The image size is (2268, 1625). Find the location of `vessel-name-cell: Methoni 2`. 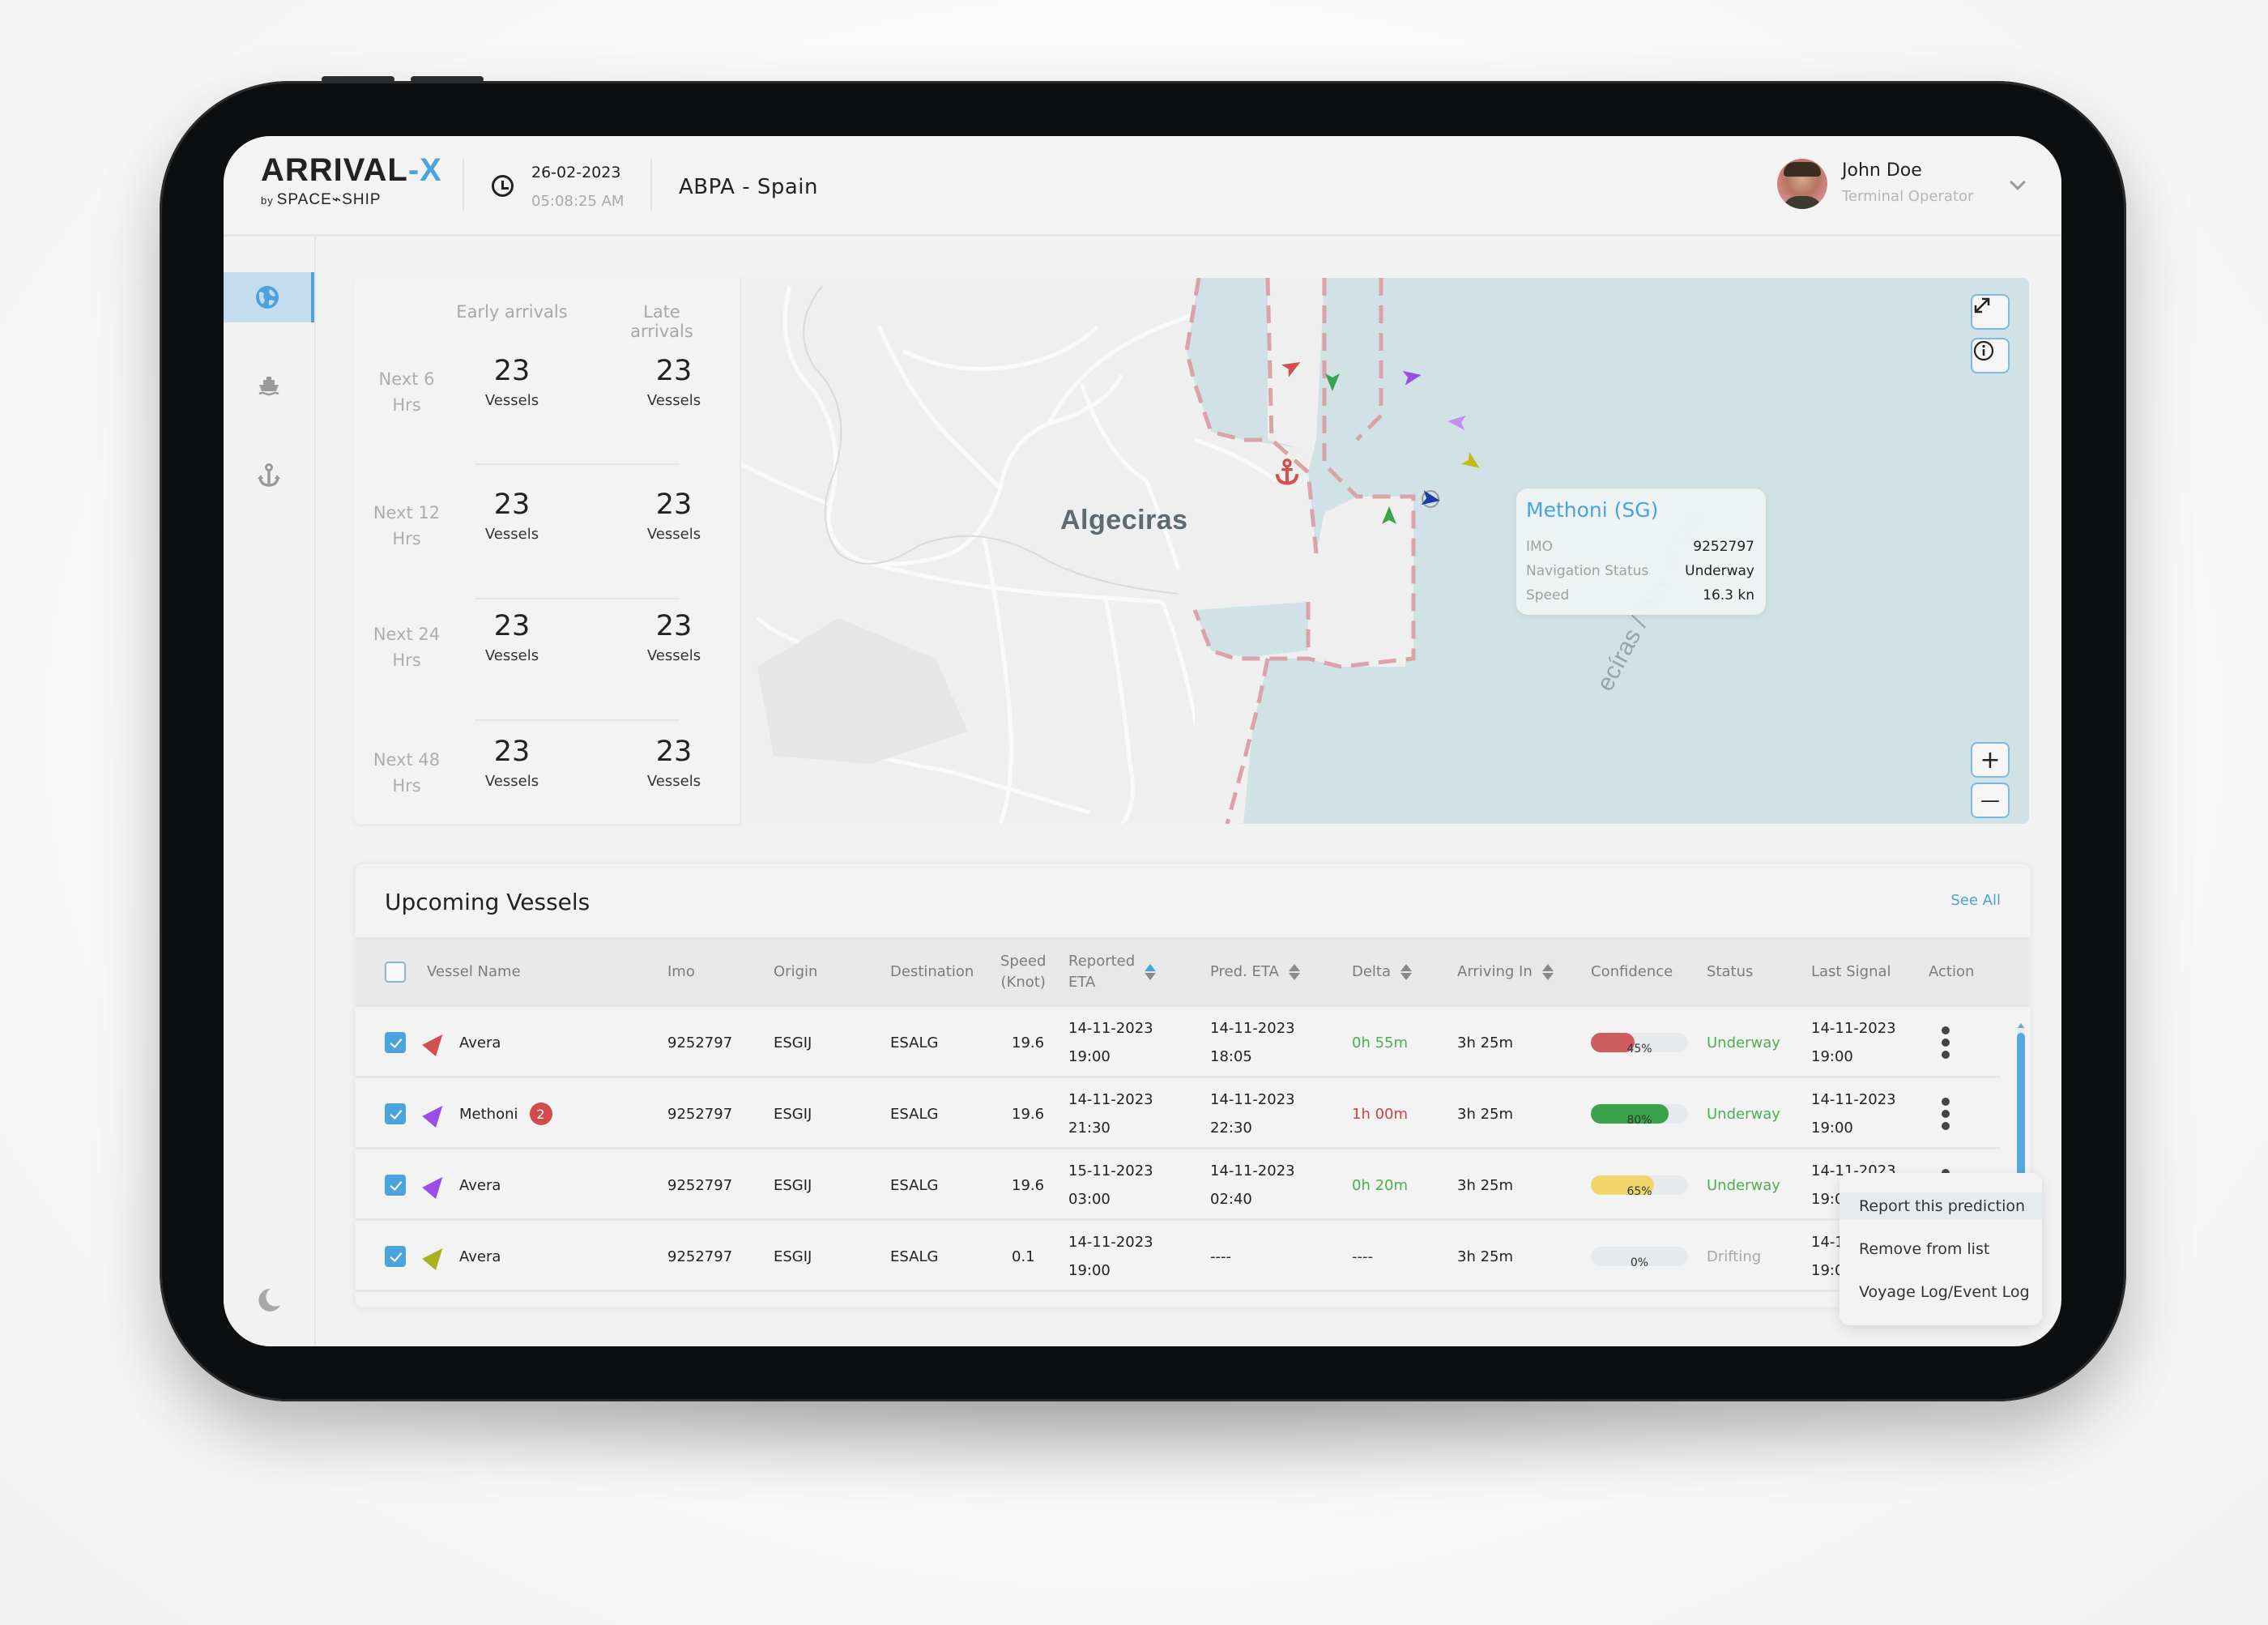

vessel-name-cell: Methoni 2 is located at coordinates (487, 1114).